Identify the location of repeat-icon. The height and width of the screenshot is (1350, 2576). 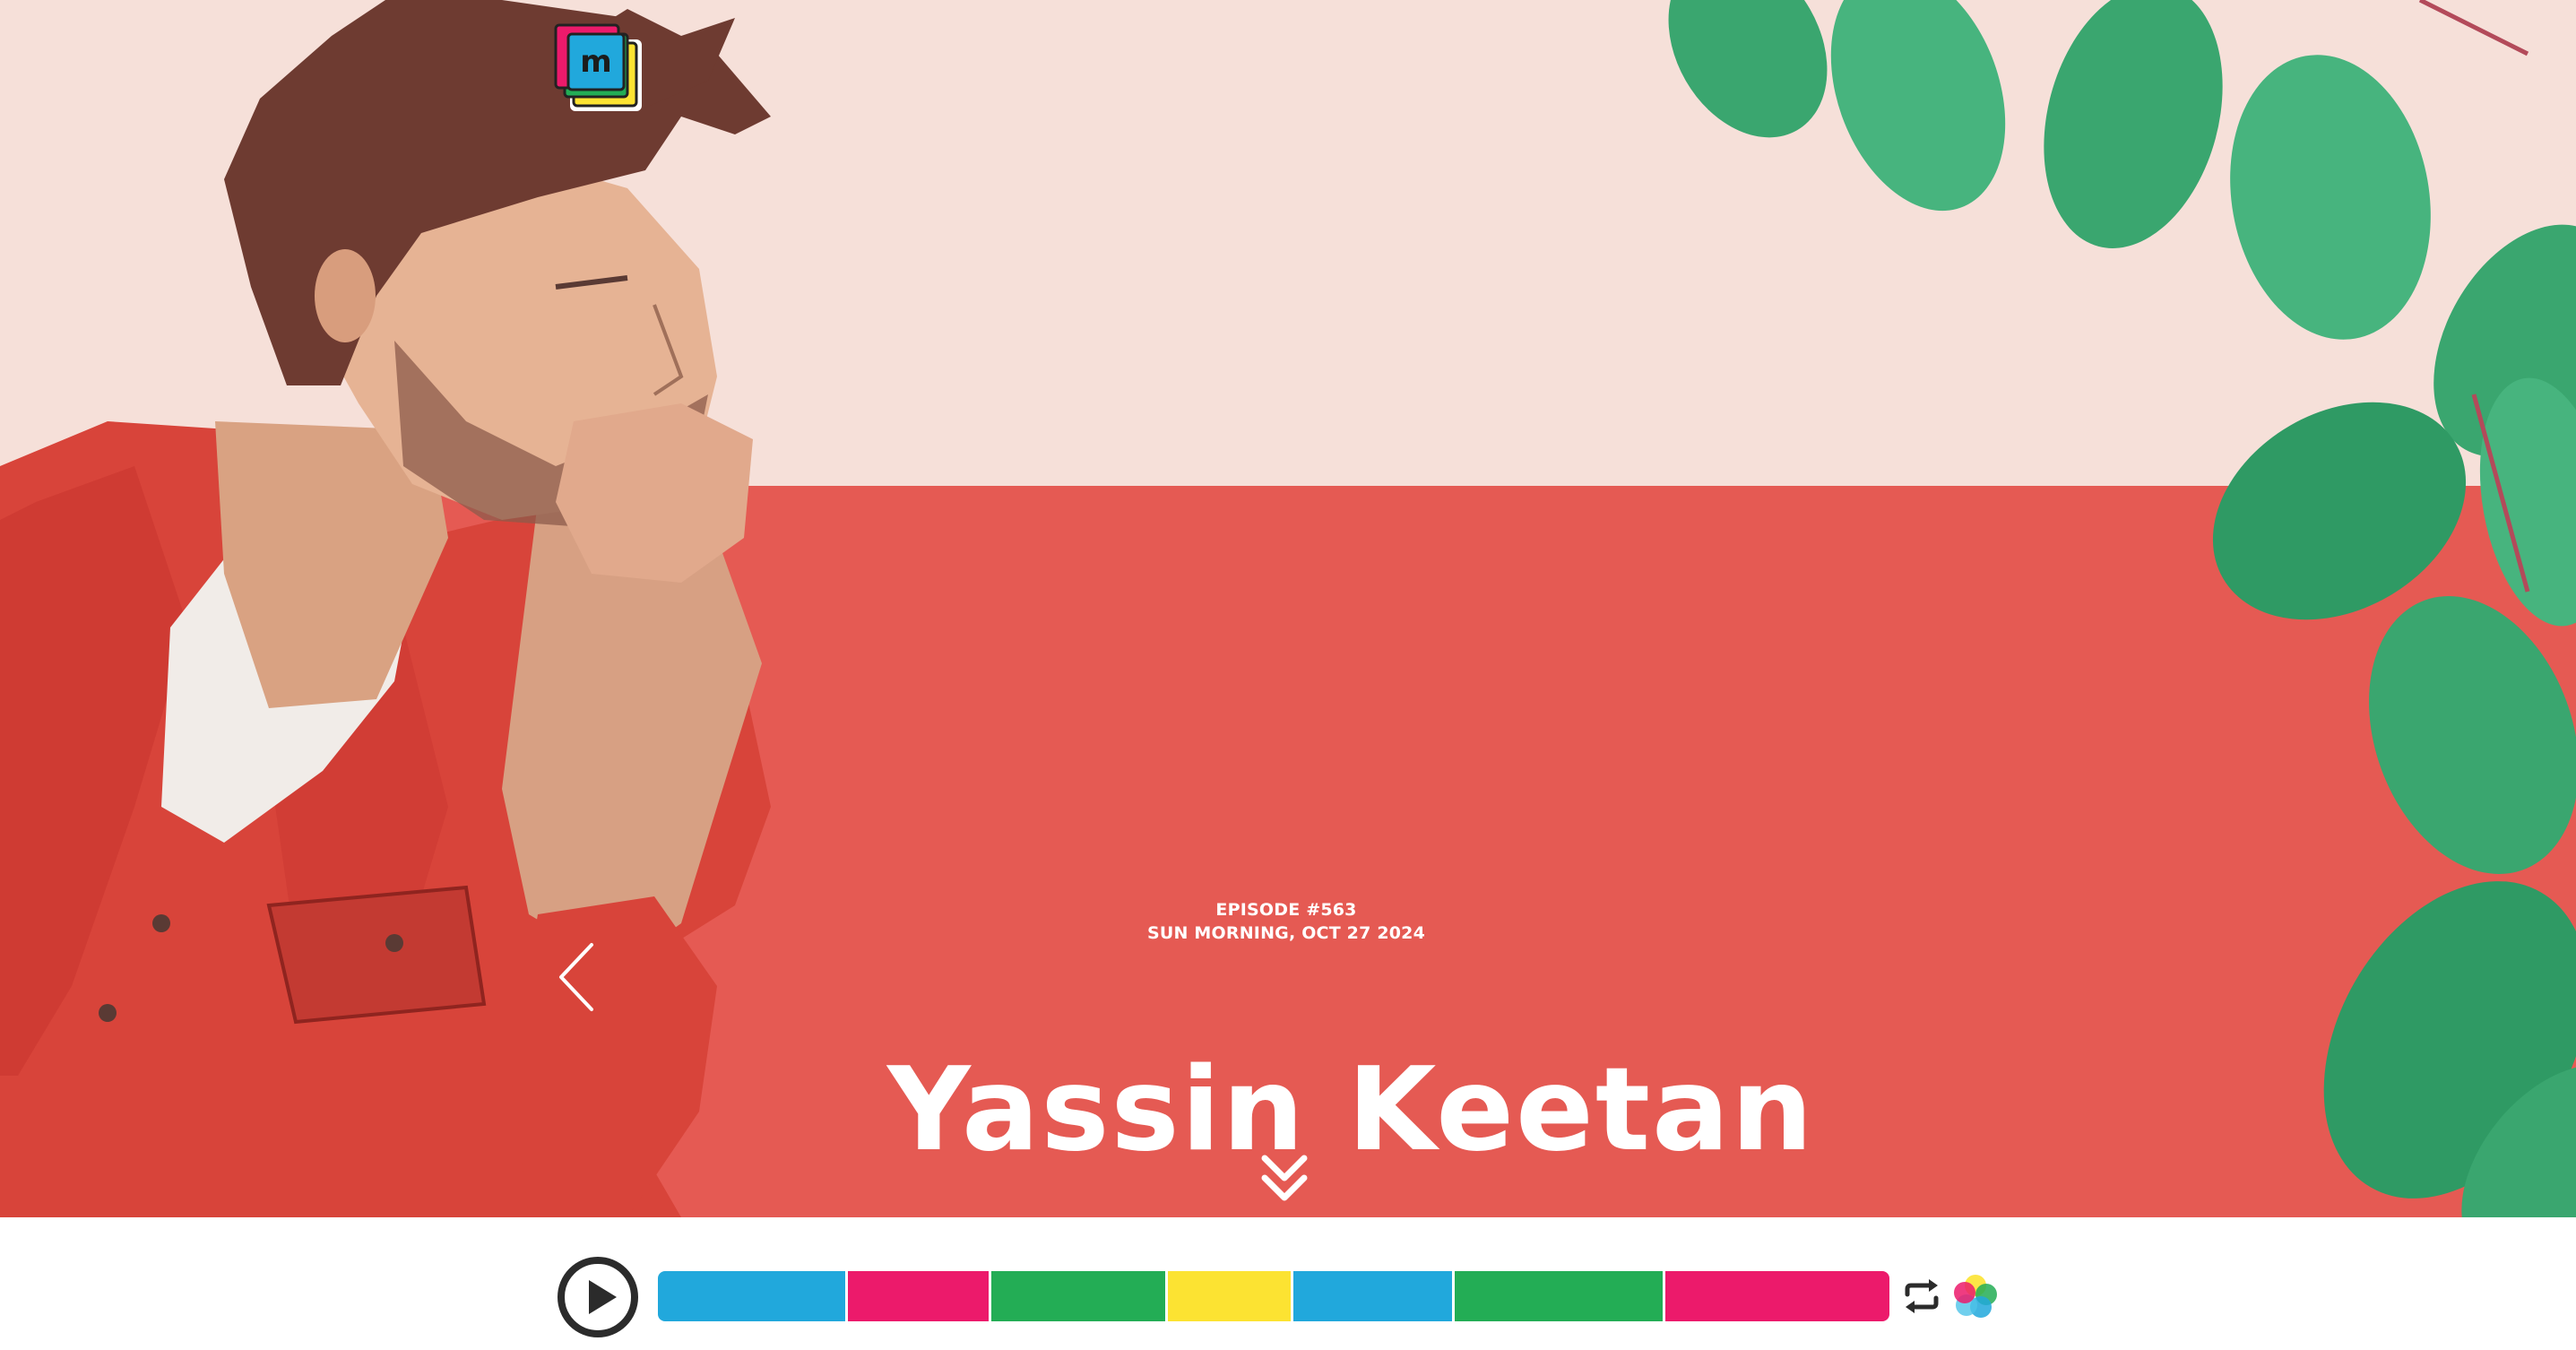
(1921, 1296).